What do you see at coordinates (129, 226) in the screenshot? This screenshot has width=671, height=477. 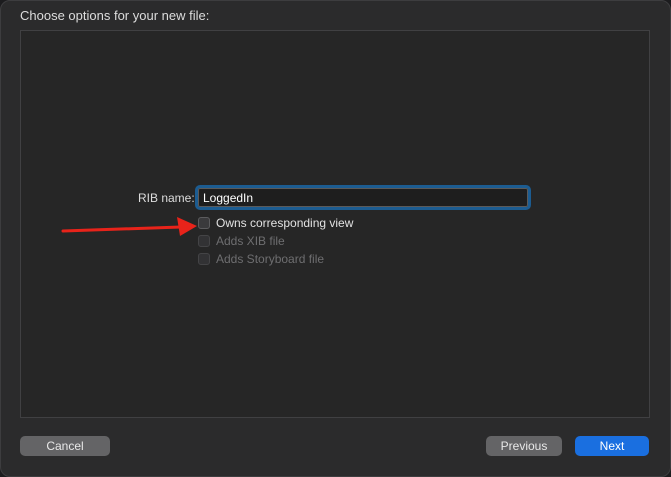 I see `red-arrow-annotation-icon` at bounding box center [129, 226].